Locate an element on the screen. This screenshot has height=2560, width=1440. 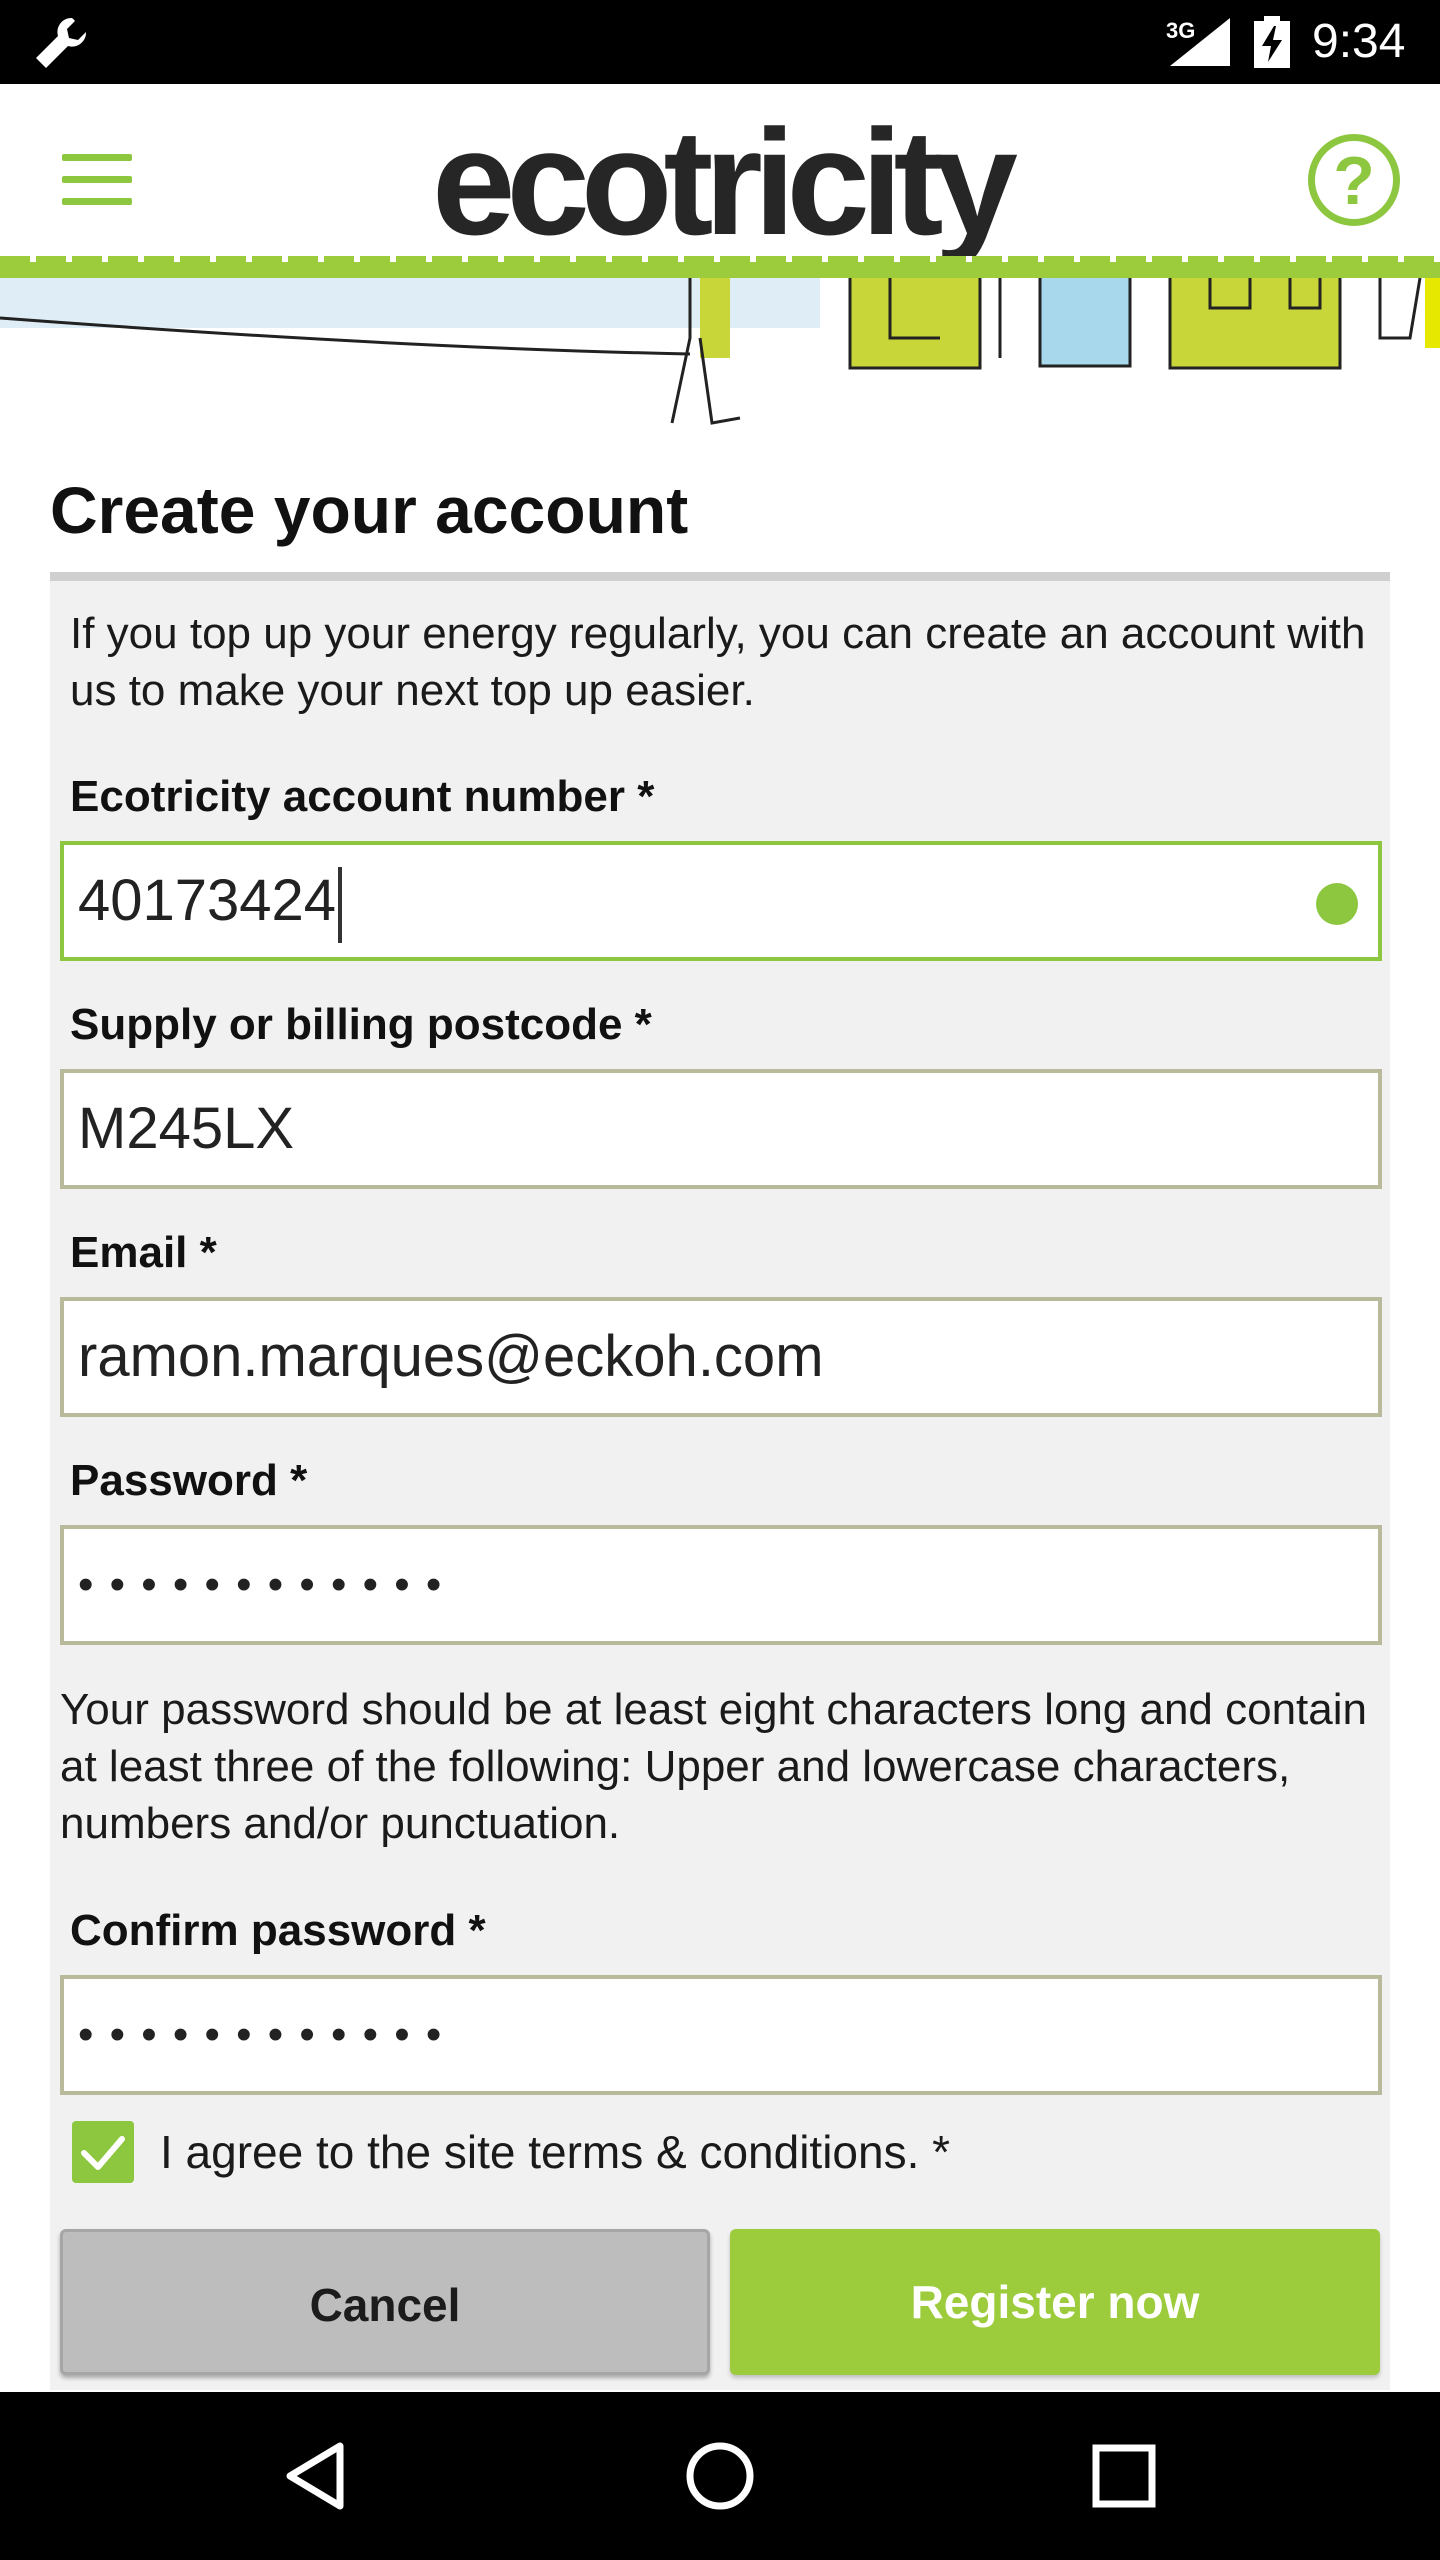
back-icon is located at coordinates (316, 2476).